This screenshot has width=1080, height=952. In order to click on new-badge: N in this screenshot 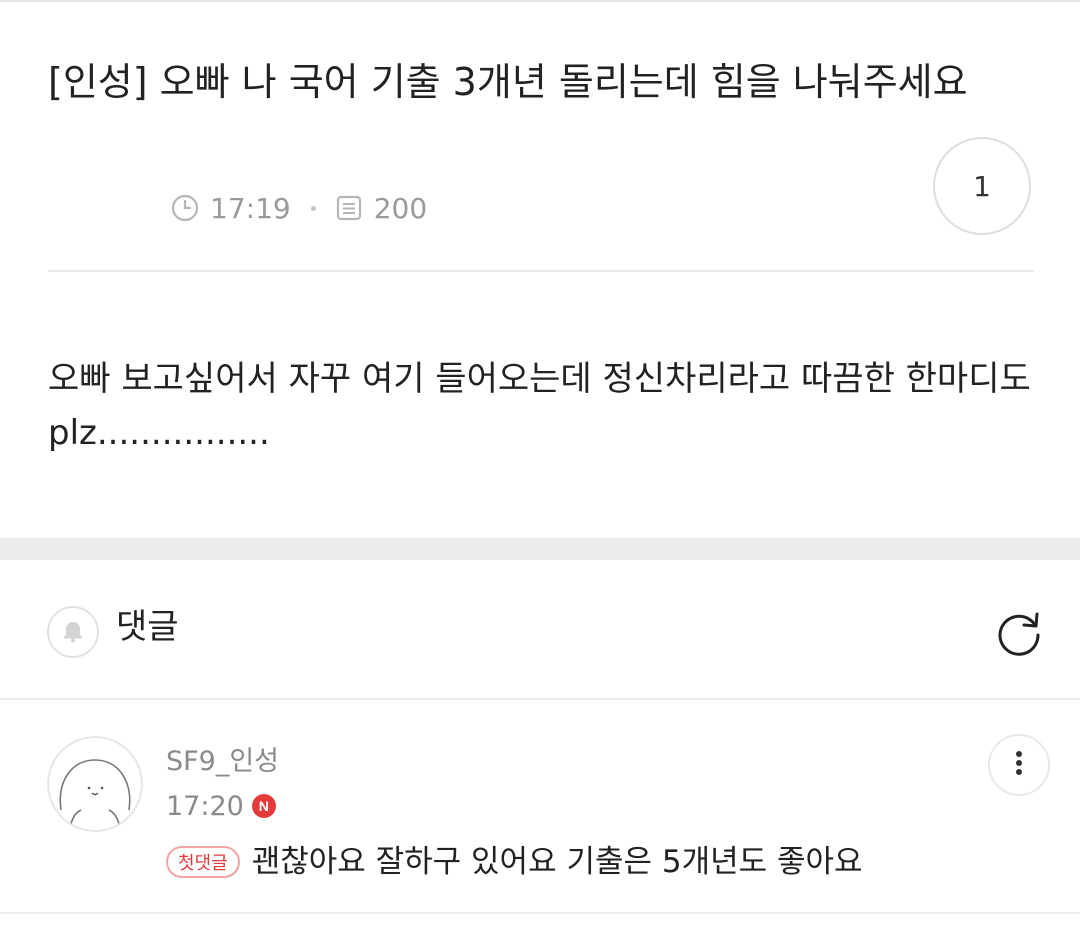, I will do `click(263, 806)`.